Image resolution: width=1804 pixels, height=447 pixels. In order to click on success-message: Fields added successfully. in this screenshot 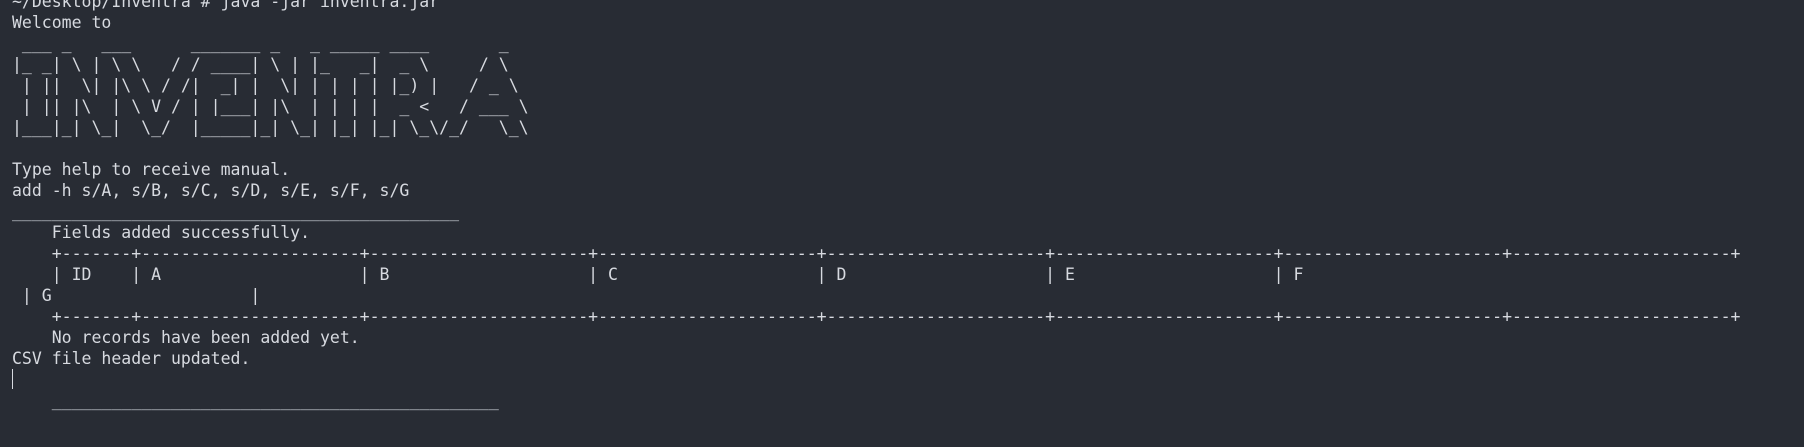, I will do `click(161, 232)`.